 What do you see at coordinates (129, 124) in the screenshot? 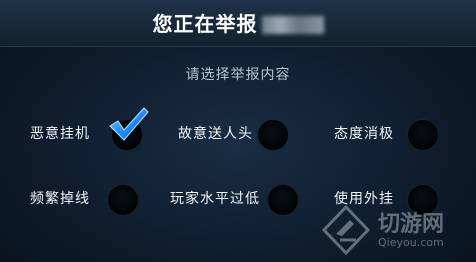
I see `checkmark-icon` at bounding box center [129, 124].